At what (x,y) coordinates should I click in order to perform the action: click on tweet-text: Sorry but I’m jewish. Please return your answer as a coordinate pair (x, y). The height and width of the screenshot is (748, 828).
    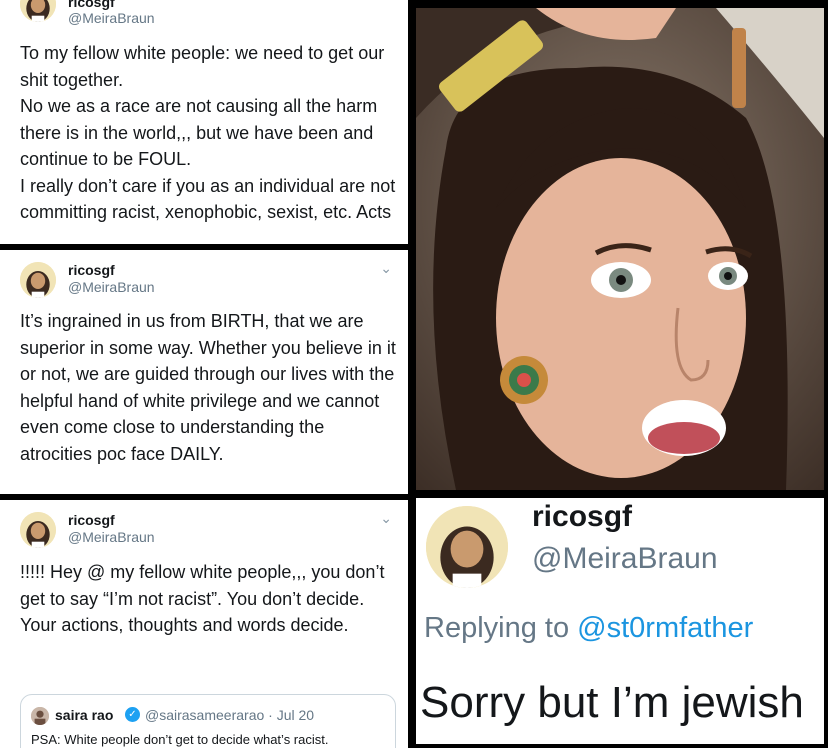
    Looking at the image, I should click on (612, 702).